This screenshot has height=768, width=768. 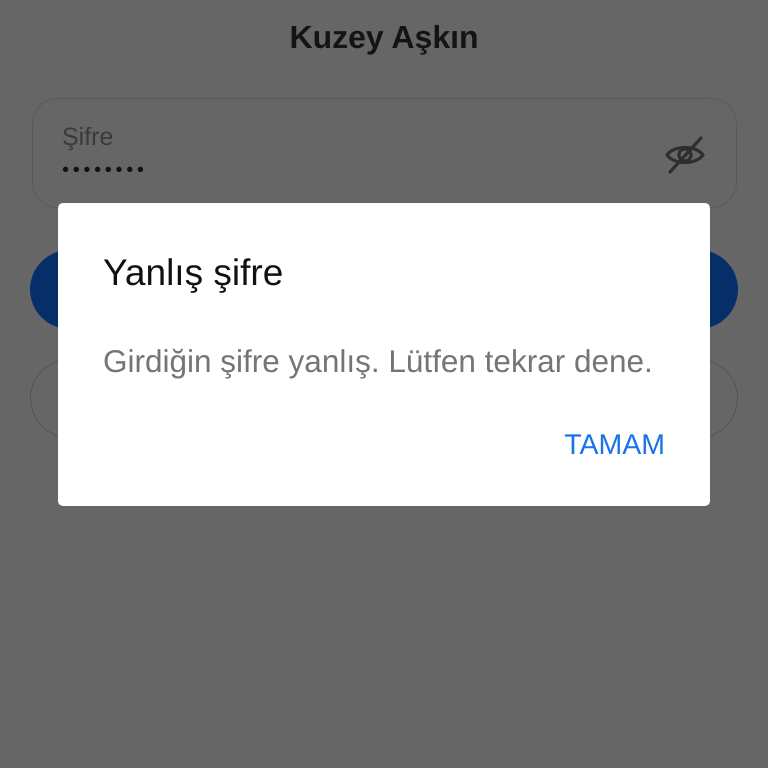 I want to click on dialog-message: Girdiğin şifre yanlış. Lütfen tekrar dene., so click(x=378, y=361).